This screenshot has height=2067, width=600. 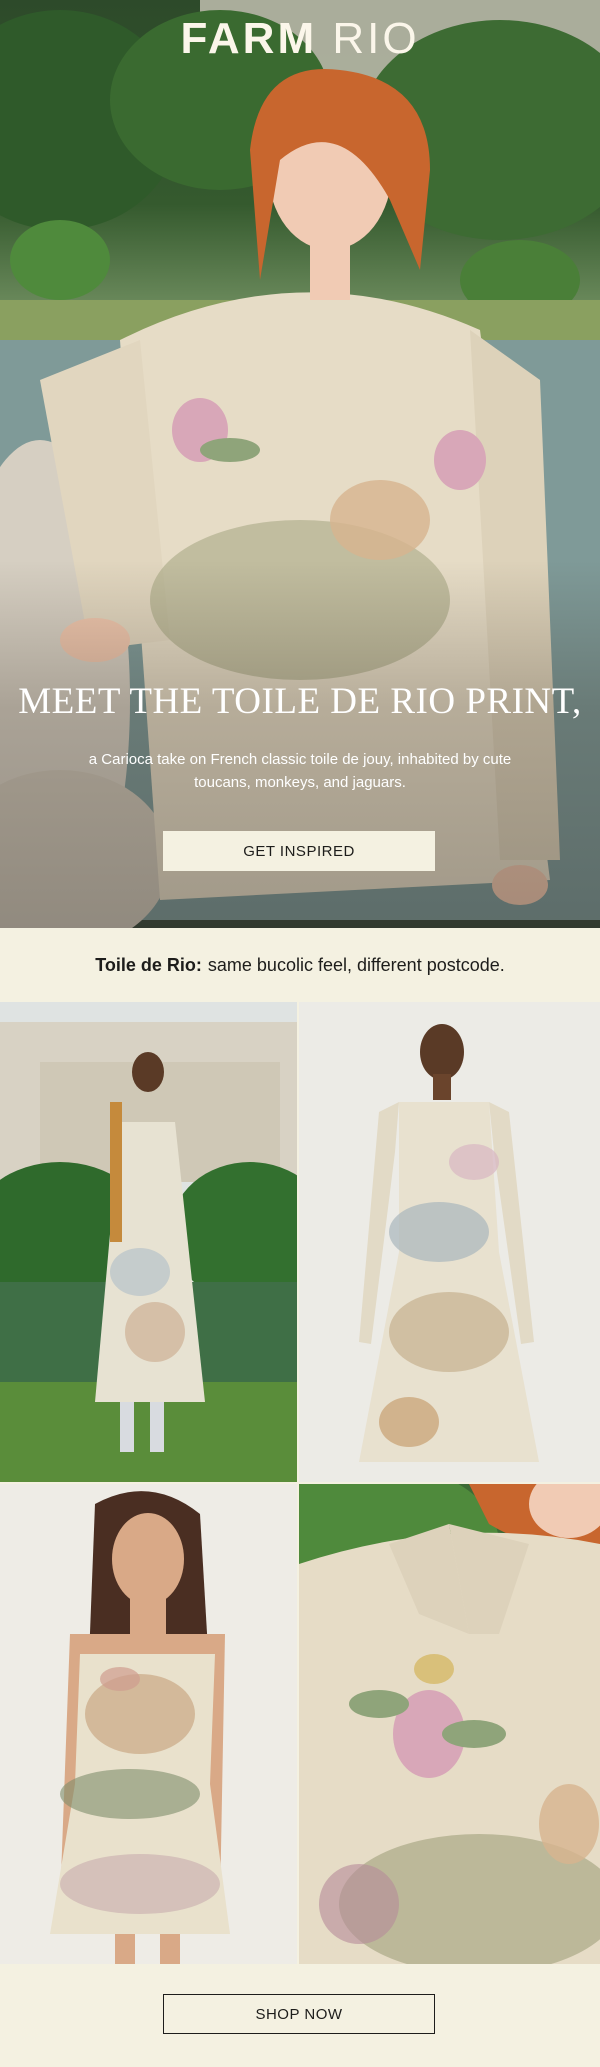 I want to click on product-image-slip-dress-park, so click(x=148, y=1242).